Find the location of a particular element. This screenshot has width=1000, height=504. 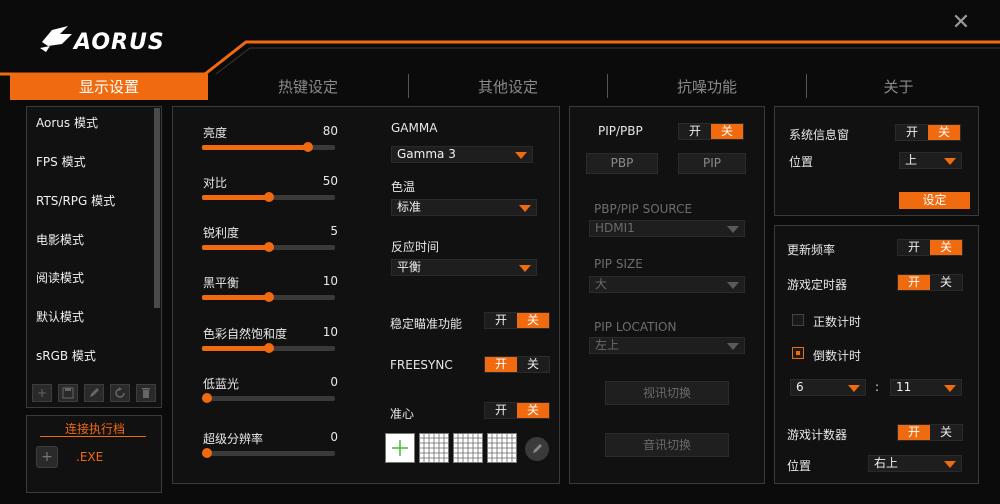

sysinfo-settings-button: 设定 is located at coordinates (934, 200).